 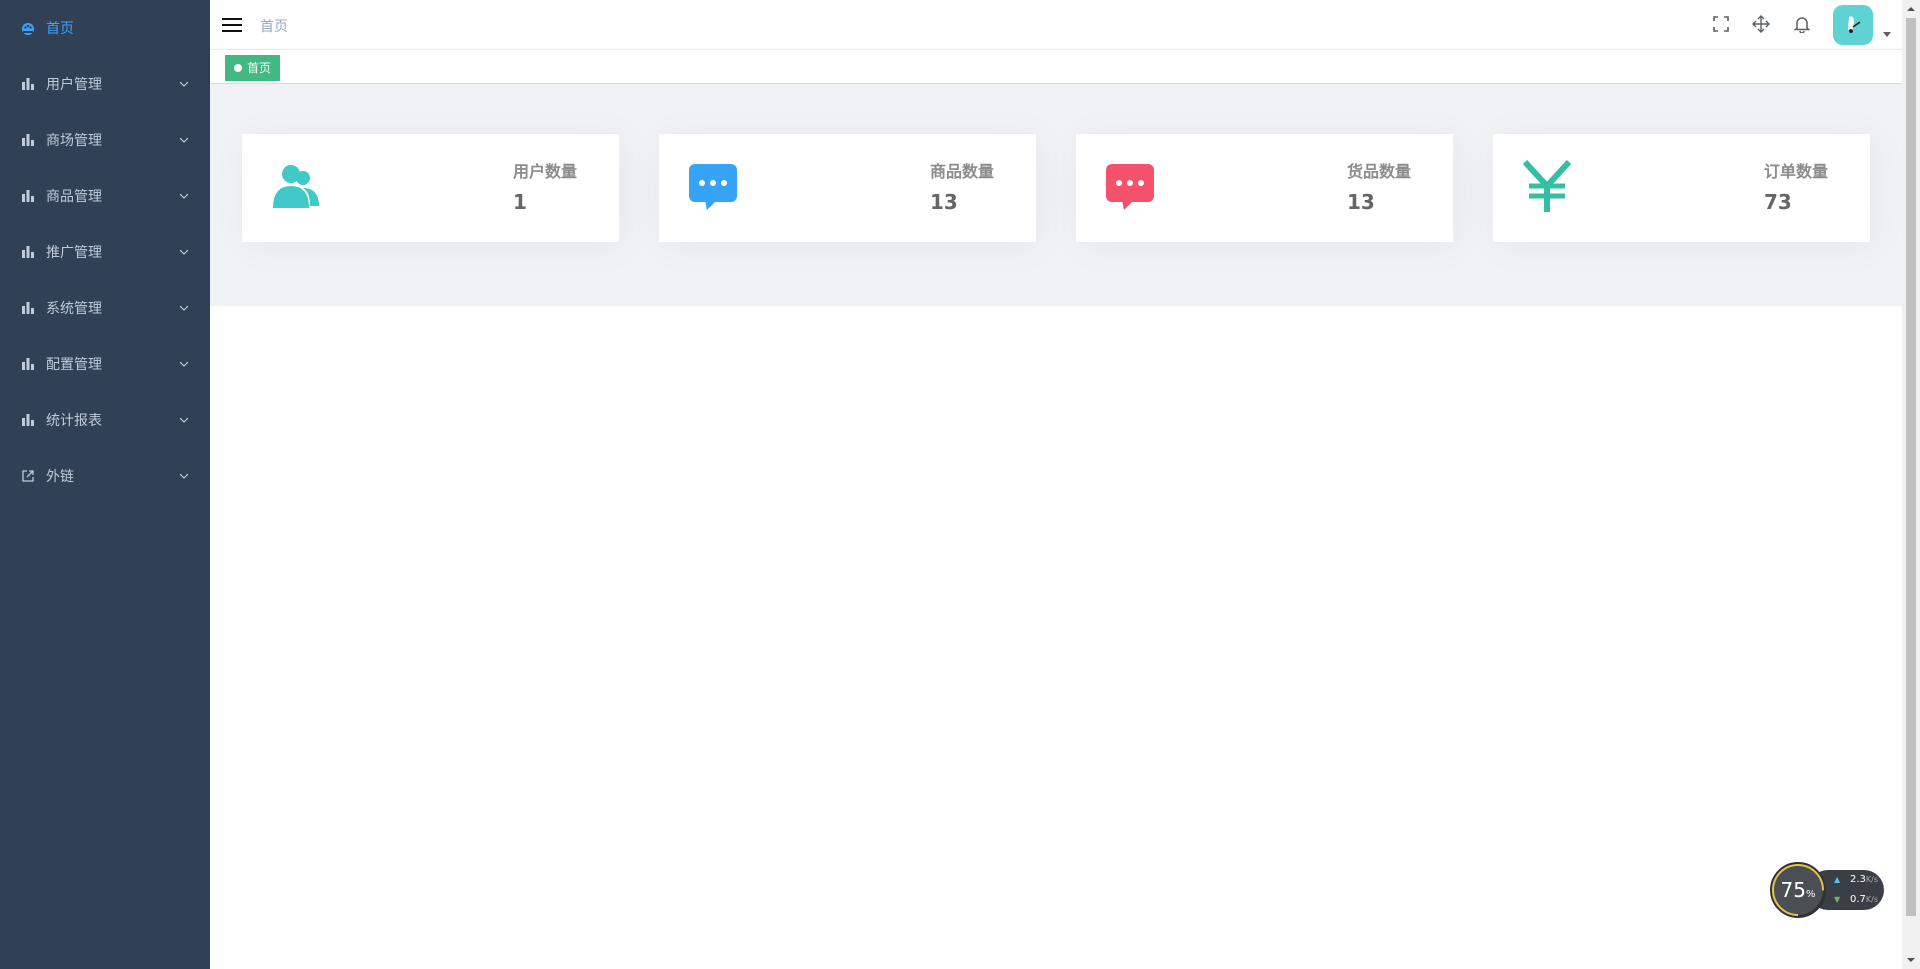 I want to click on stat-card-orders: 订单数量 73, so click(x=1681, y=188).